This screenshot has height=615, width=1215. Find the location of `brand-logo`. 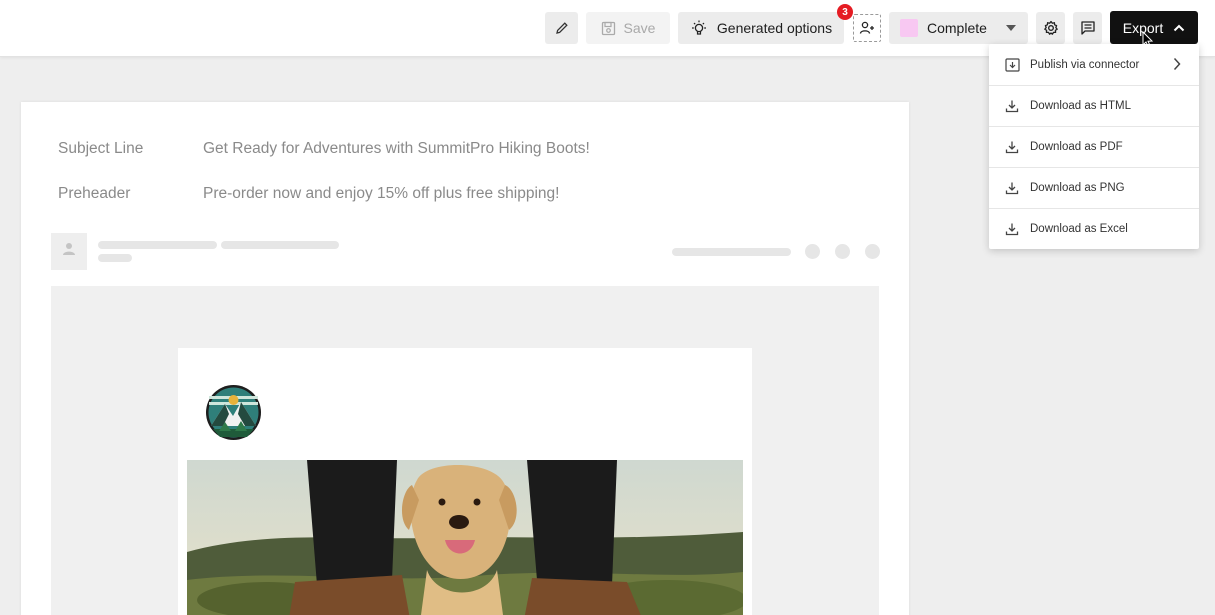

brand-logo is located at coordinates (233, 412).